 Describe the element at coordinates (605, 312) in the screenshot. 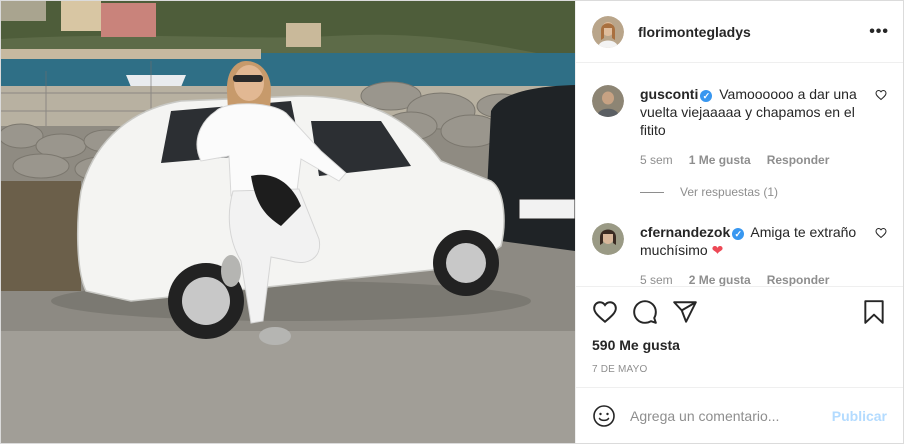

I see `like-heart-icon` at that location.